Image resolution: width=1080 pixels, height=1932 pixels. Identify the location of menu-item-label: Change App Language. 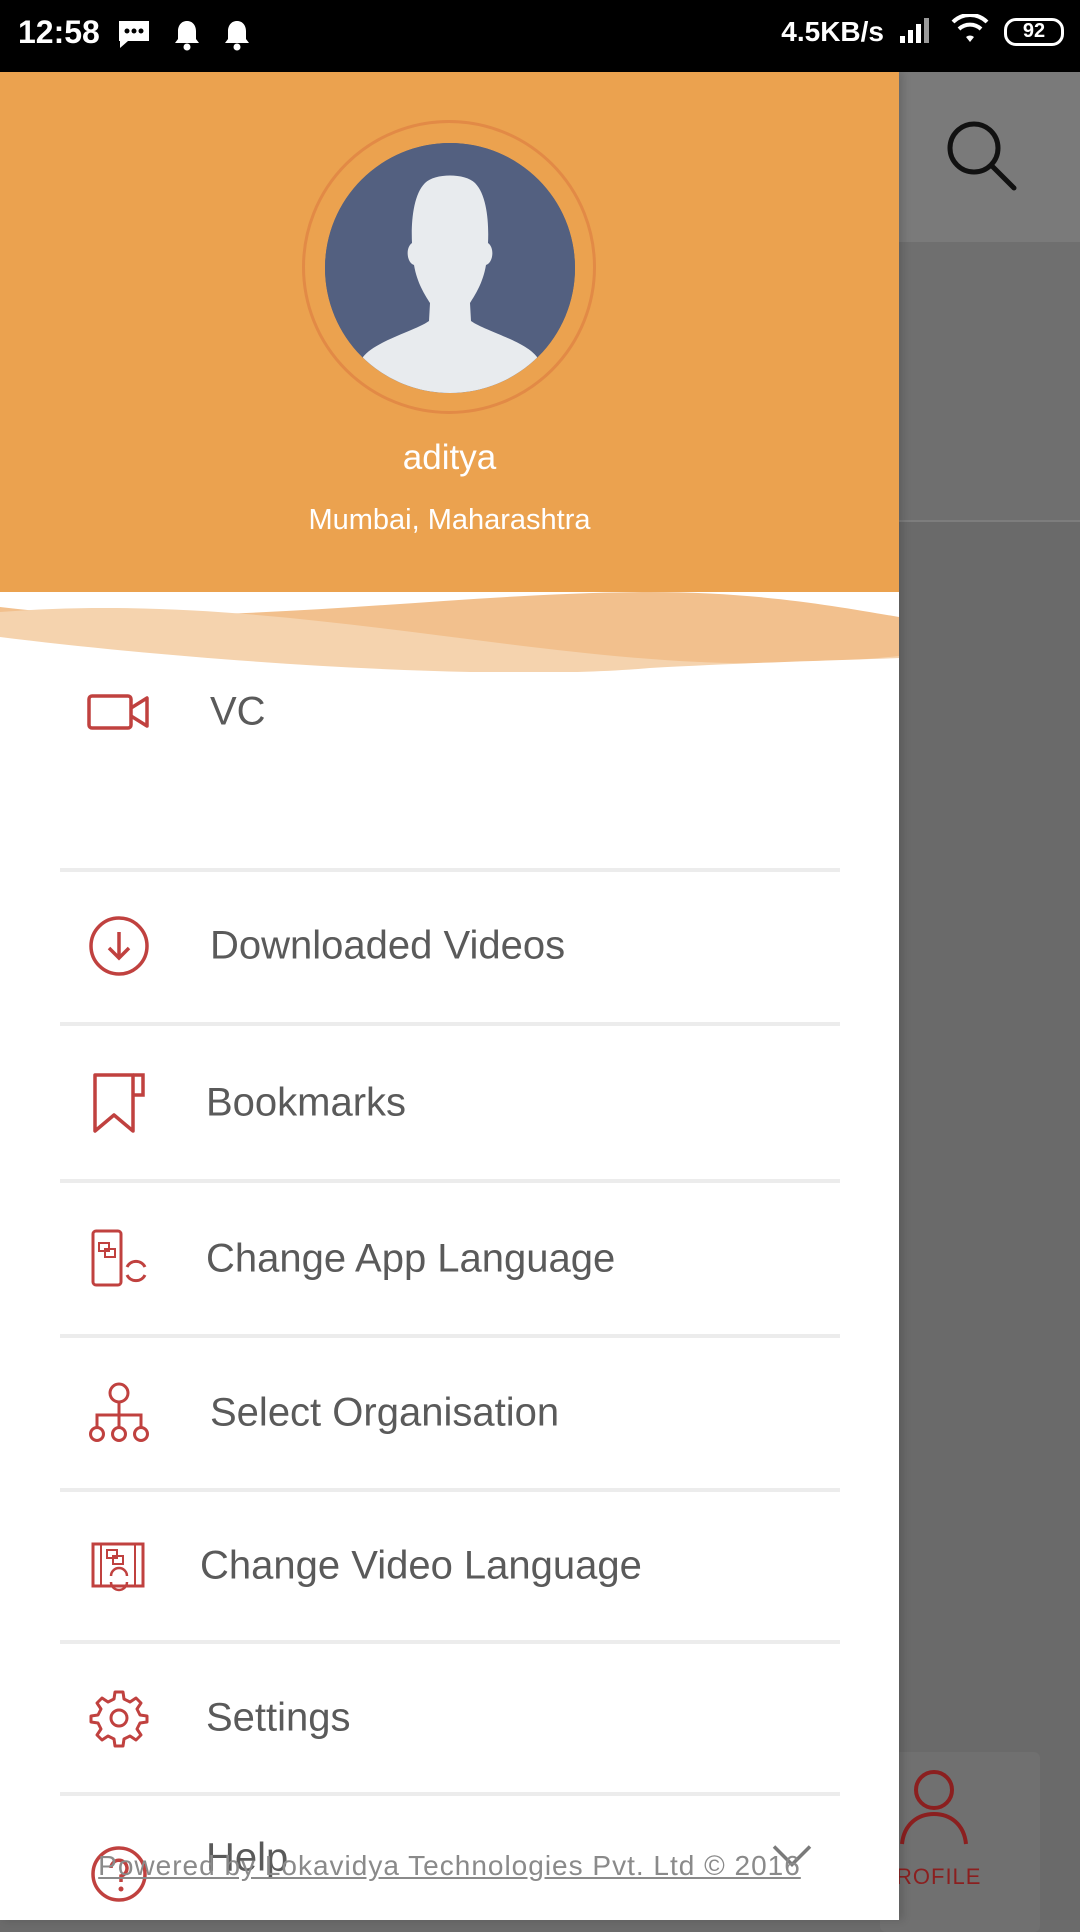
(411, 1258).